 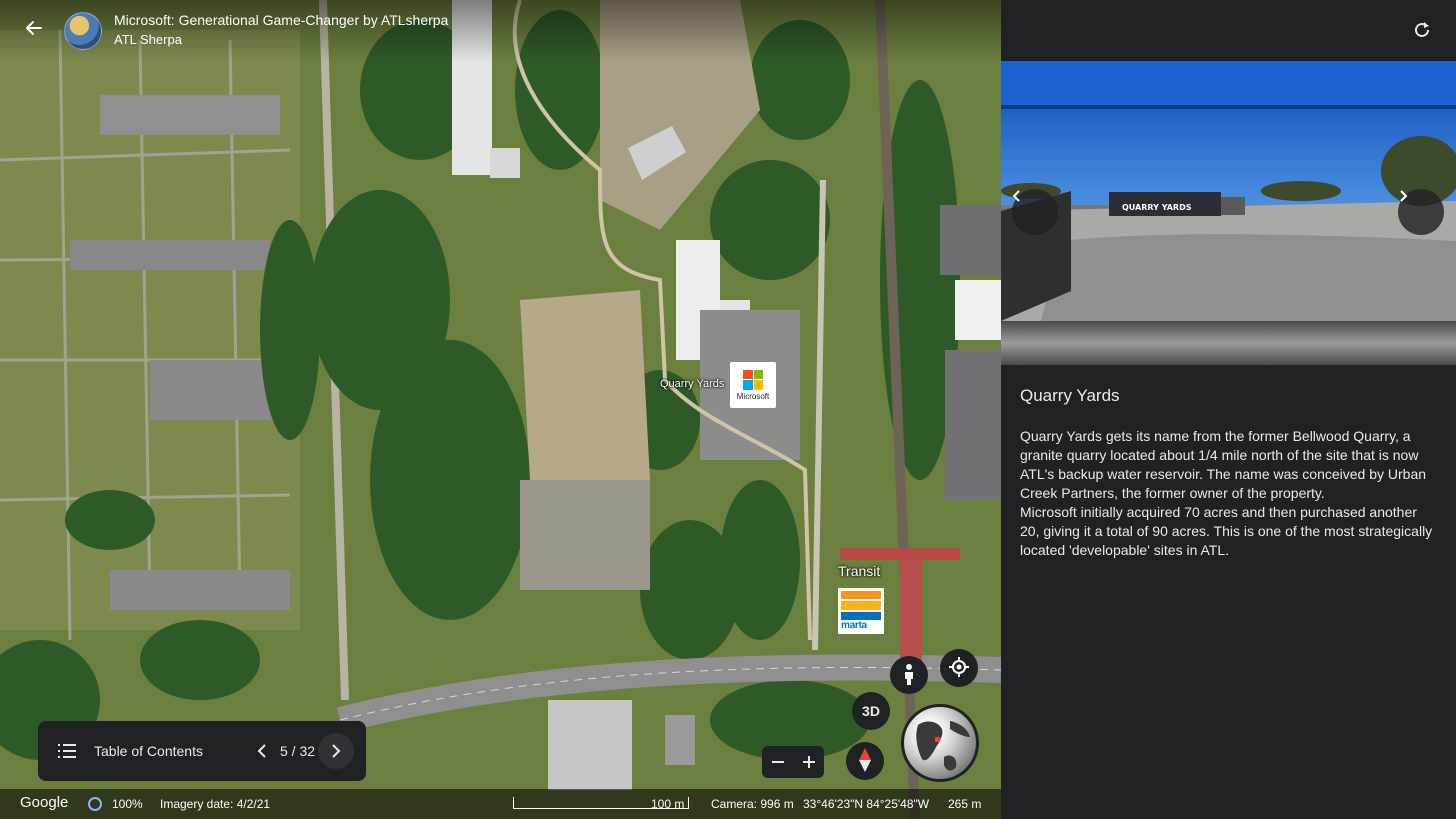 What do you see at coordinates (1421, 212) in the screenshot?
I see `photo-next-button` at bounding box center [1421, 212].